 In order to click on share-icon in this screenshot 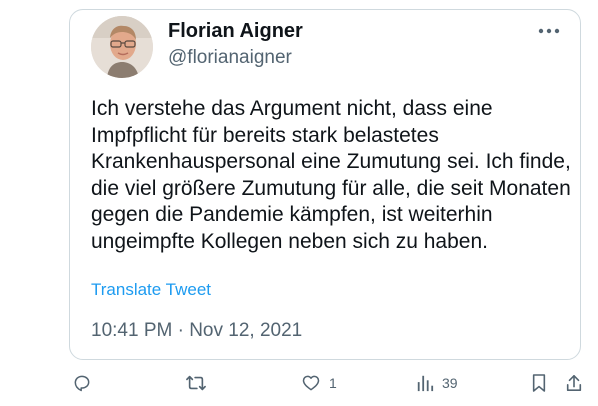, I will do `click(574, 383)`.